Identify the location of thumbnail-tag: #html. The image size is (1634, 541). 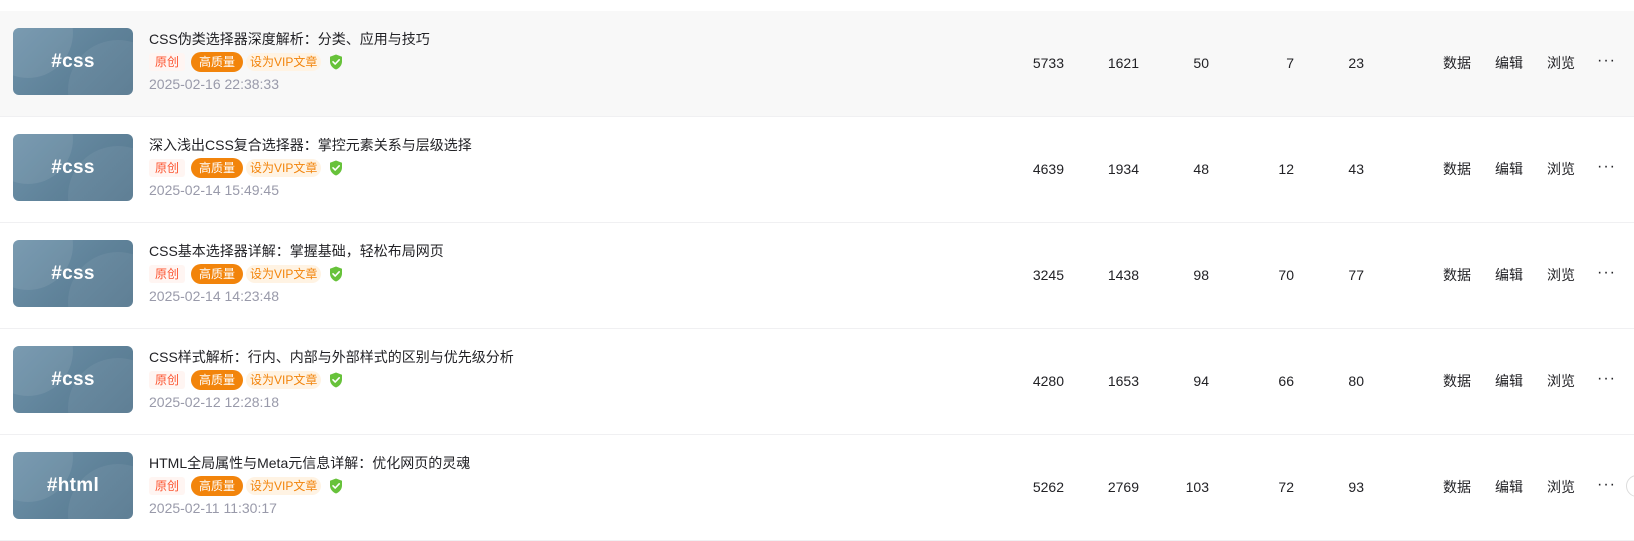
(73, 485).